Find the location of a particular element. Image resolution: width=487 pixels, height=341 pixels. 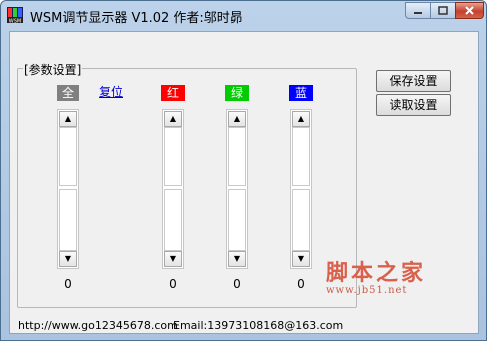

close-icon is located at coordinates (469, 10).